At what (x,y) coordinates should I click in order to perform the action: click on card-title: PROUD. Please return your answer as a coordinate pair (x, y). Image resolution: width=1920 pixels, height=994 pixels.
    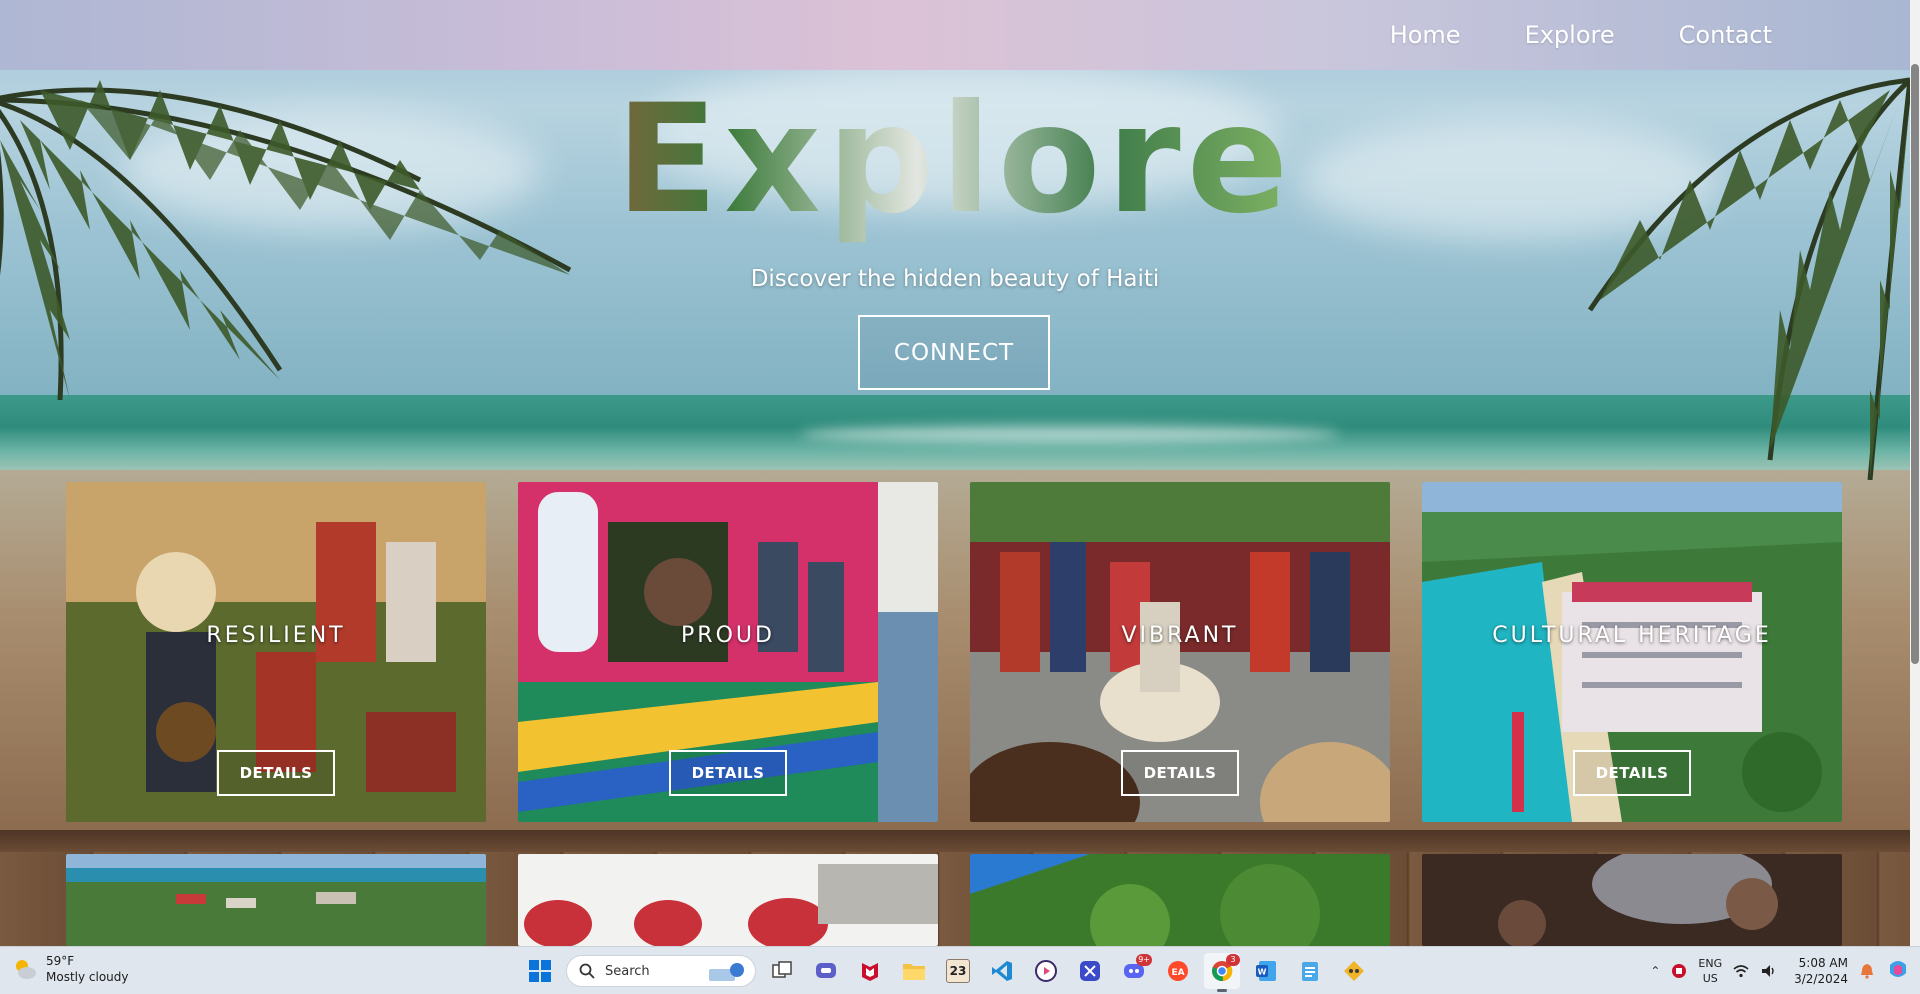
    Looking at the image, I should click on (728, 635).